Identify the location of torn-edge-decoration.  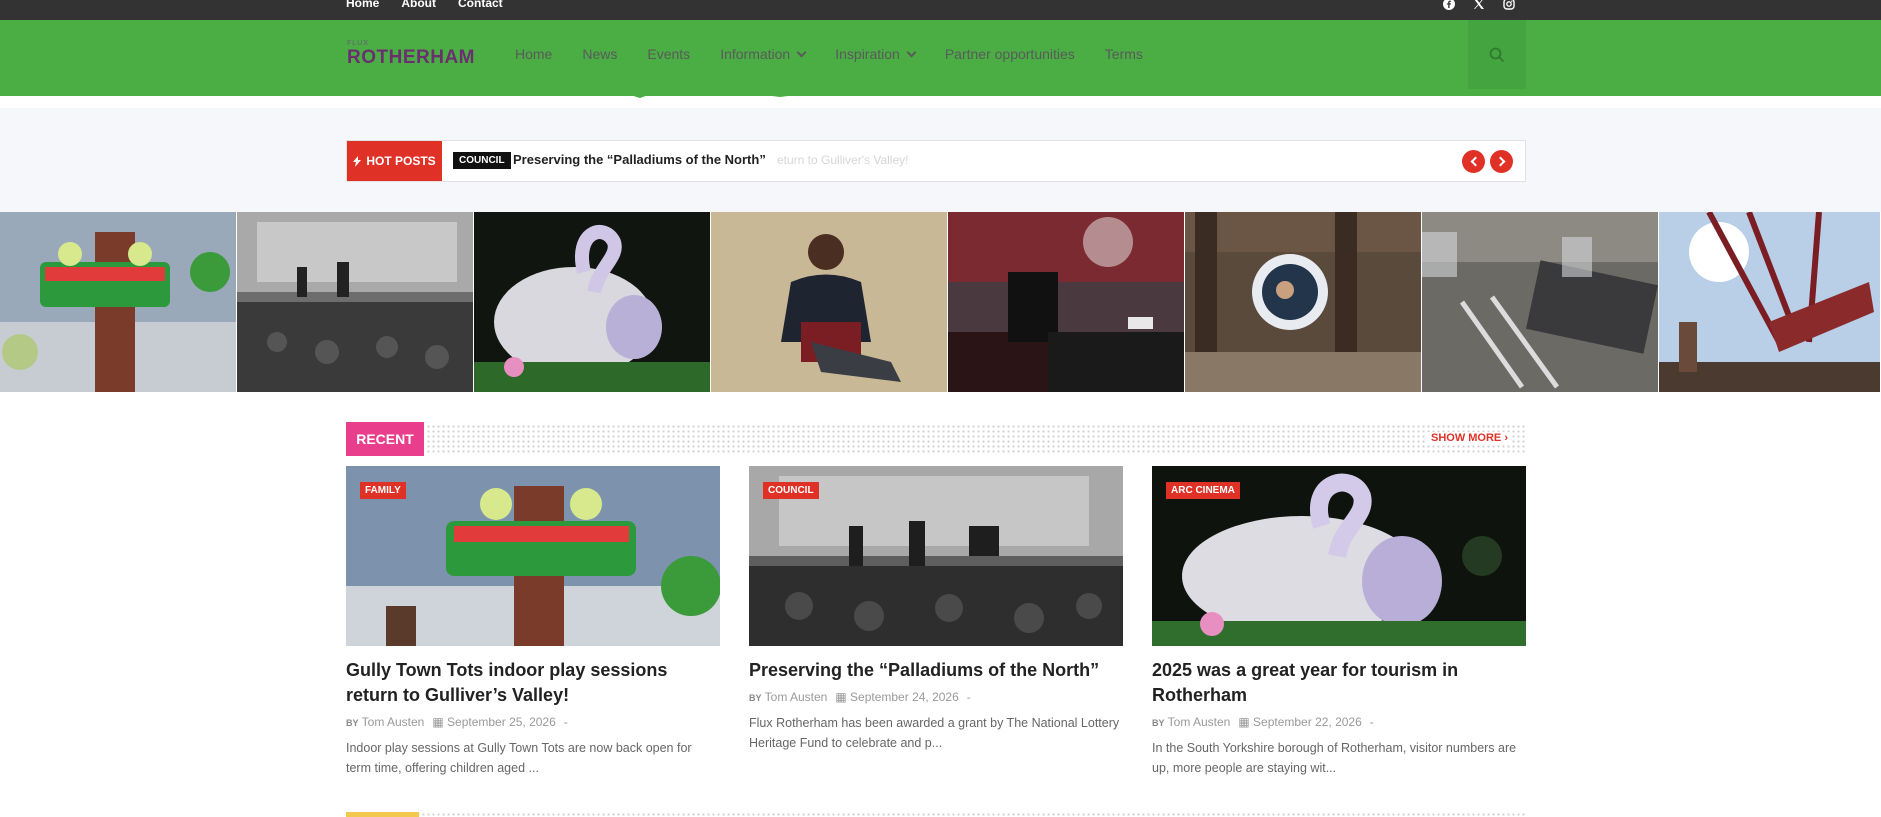
(940, 92).